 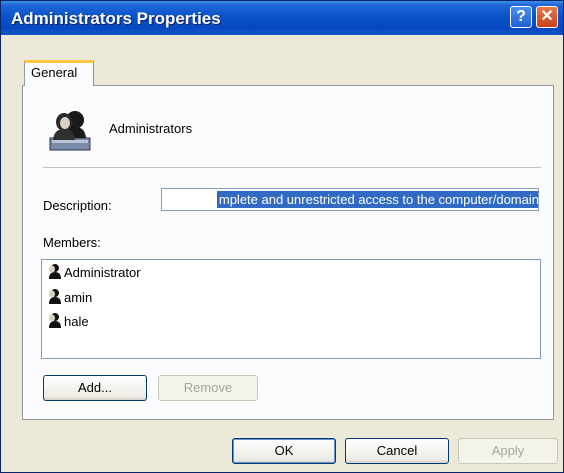 I want to click on member-name: amin, so click(x=78, y=297).